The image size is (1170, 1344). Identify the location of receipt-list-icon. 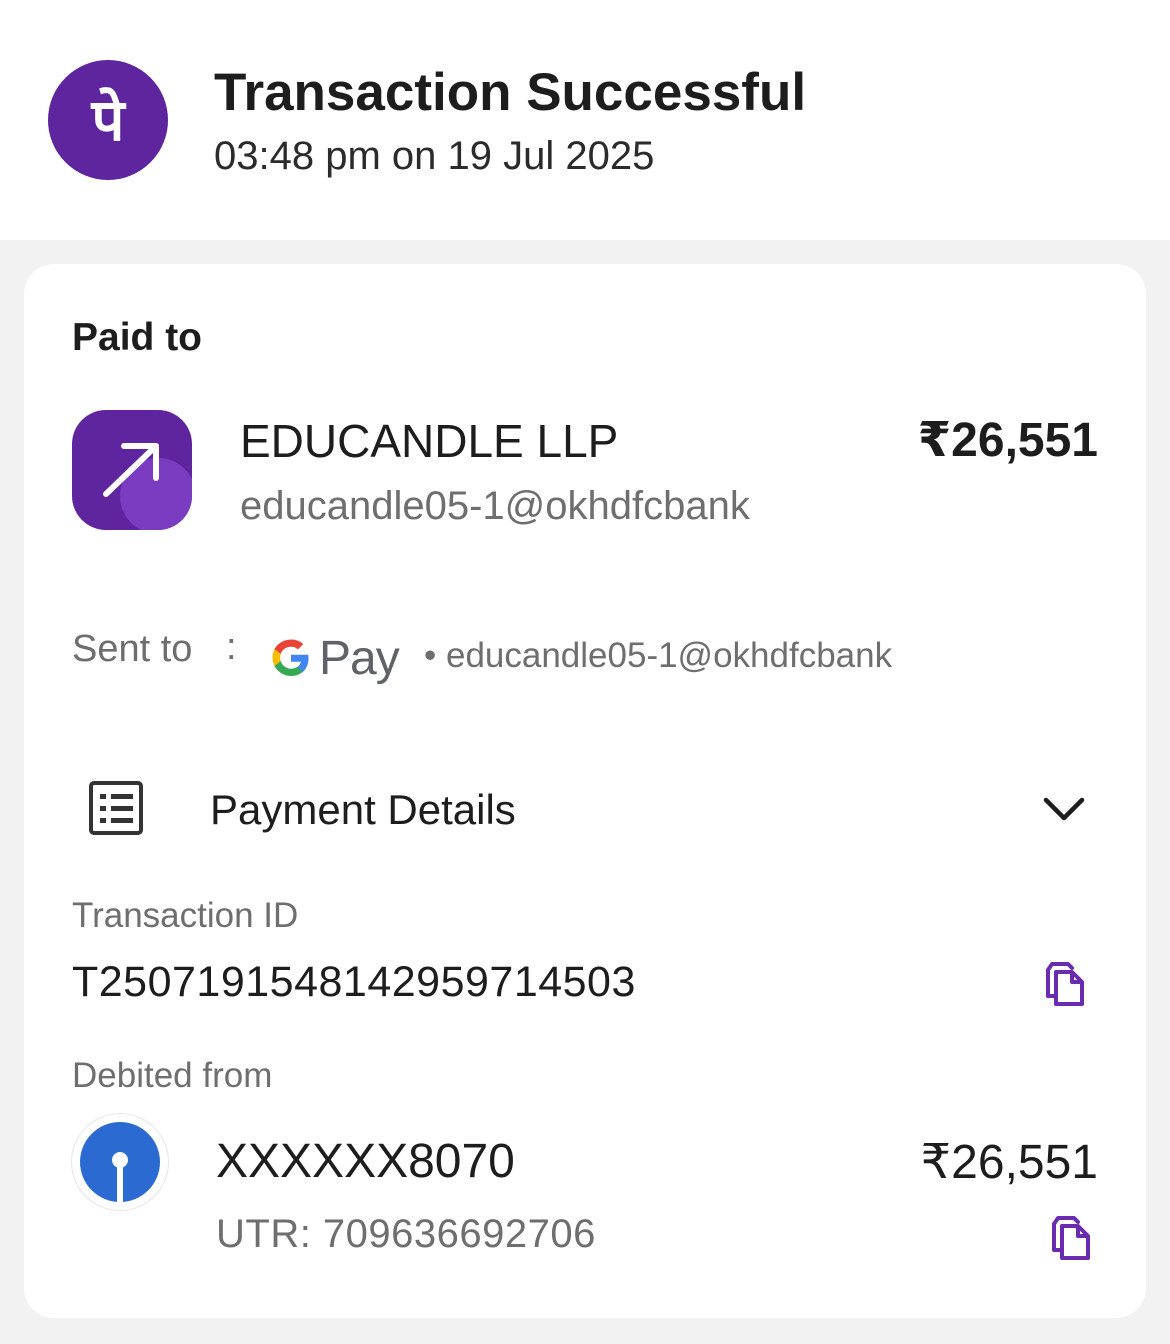
(116, 808).